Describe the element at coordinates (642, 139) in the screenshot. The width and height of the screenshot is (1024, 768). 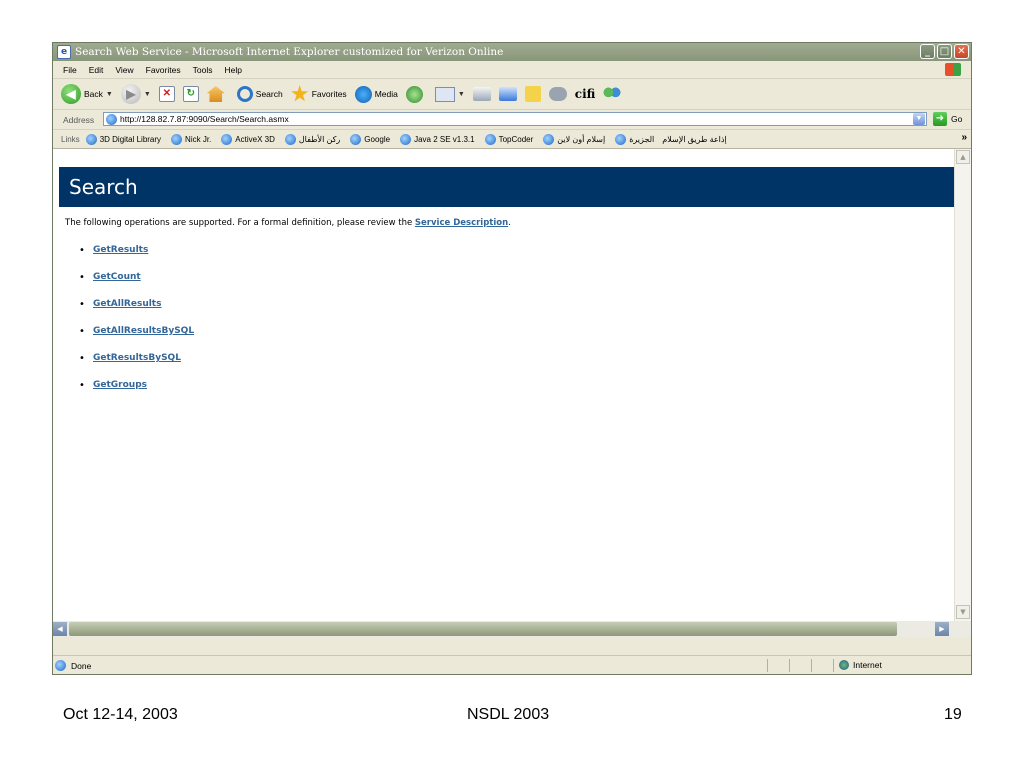
I see `link-label: الجزيرة` at that location.